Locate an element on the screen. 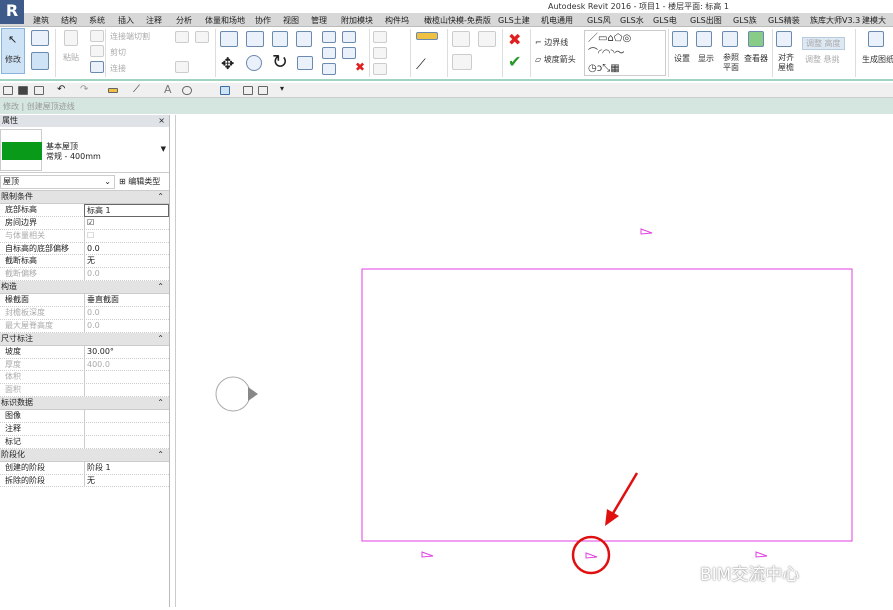 Image resolution: width=893 pixels, height=610 pixels. paint-icon is located at coordinates (380, 53).